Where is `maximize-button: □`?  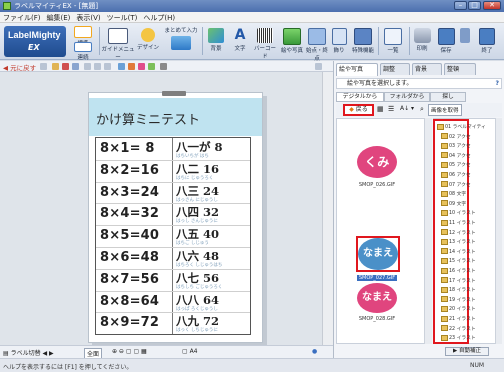 maximize-button: □ is located at coordinates (474, 5).